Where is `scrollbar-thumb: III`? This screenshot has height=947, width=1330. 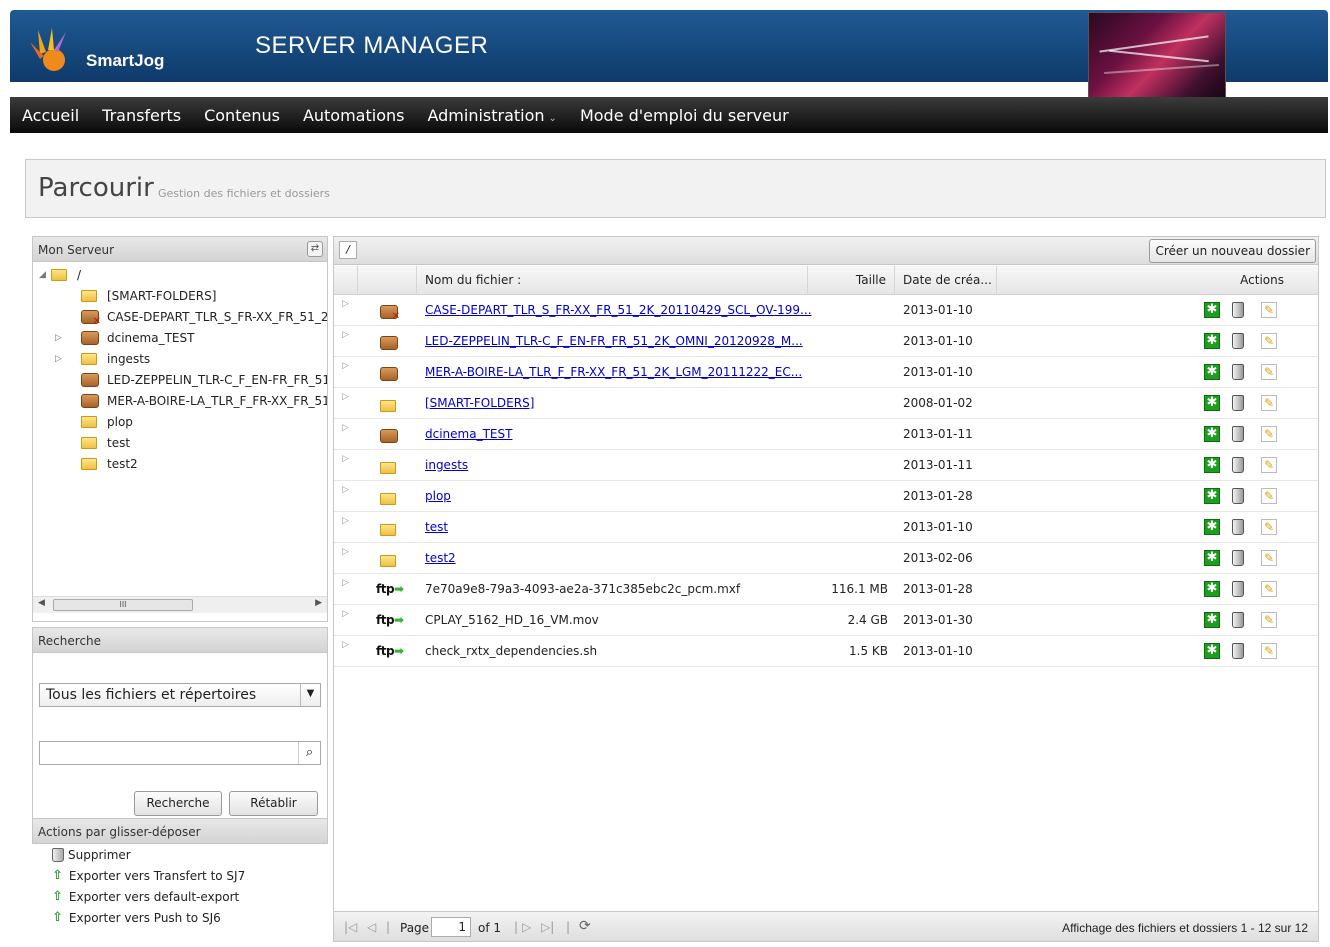
scrollbar-thumb: III is located at coordinates (123, 605).